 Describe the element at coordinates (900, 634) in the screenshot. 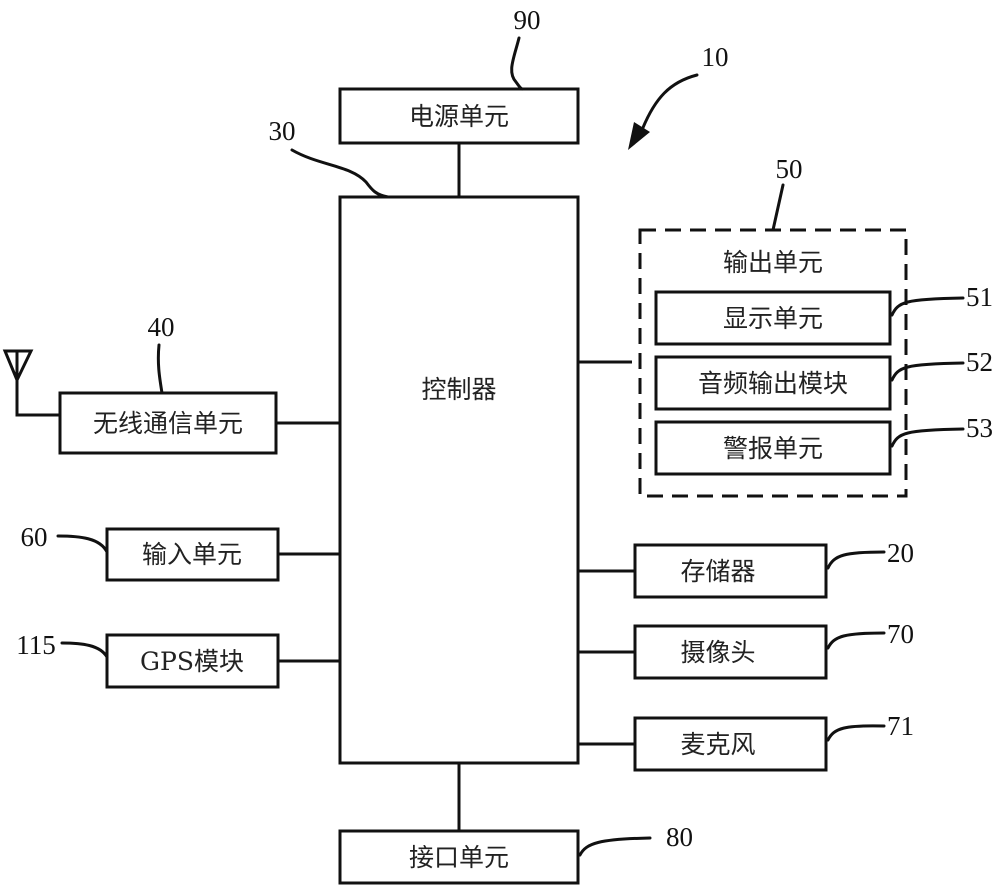

I see `camera-unit-ref: 70` at that location.